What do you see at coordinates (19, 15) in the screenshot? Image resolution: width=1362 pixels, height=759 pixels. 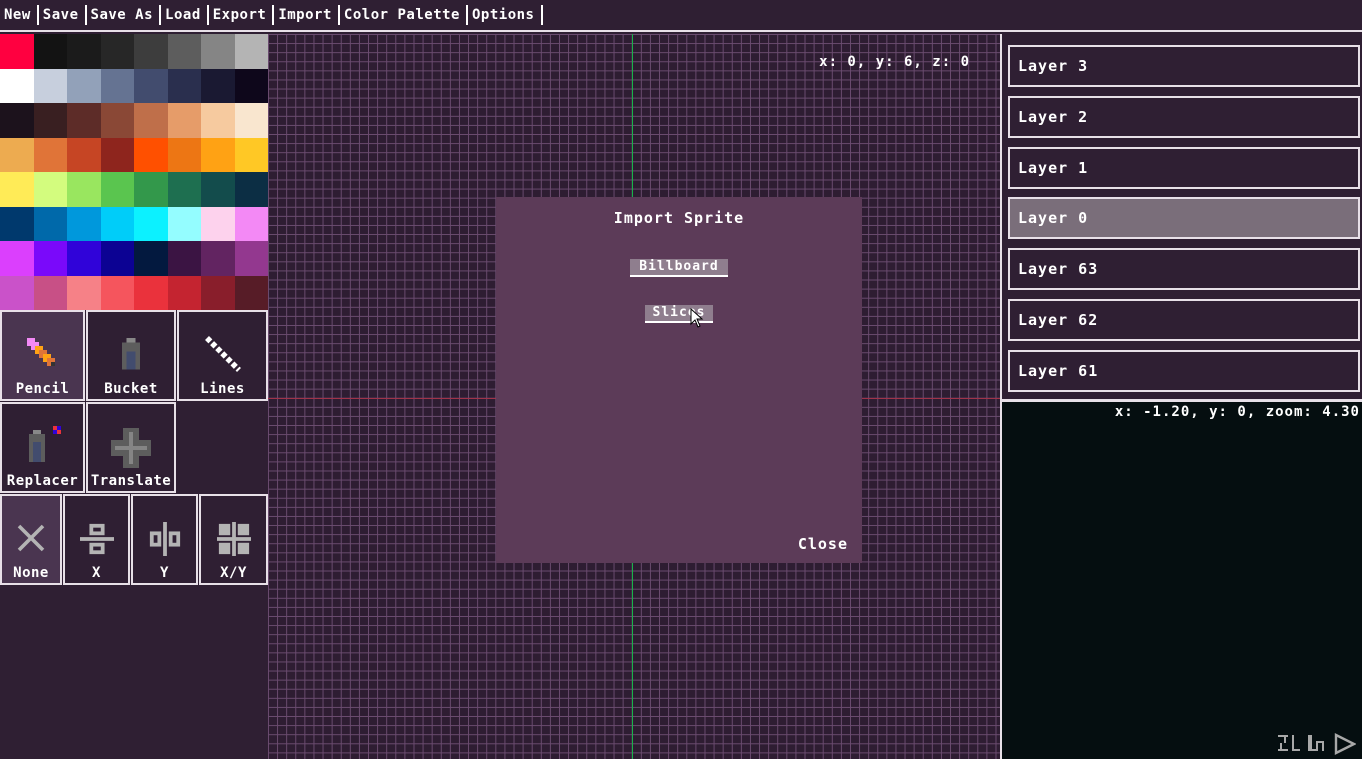 I see `menu-new: New` at bounding box center [19, 15].